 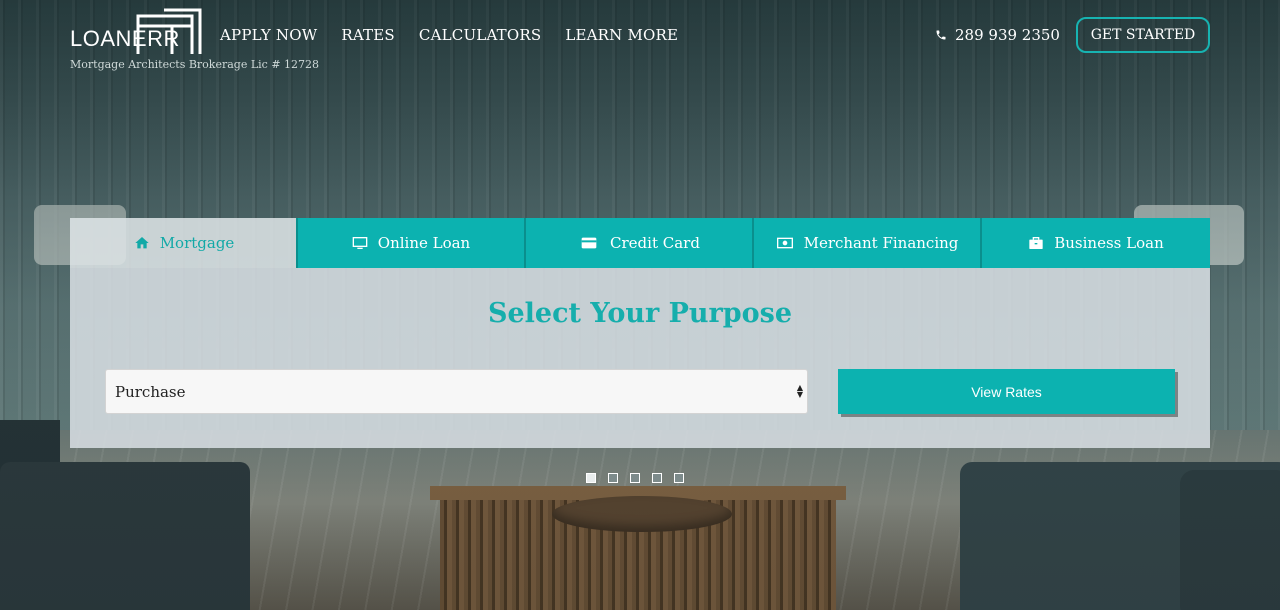 What do you see at coordinates (456, 391) in the screenshot?
I see `purpose-select: Purchase ▲ ▼` at bounding box center [456, 391].